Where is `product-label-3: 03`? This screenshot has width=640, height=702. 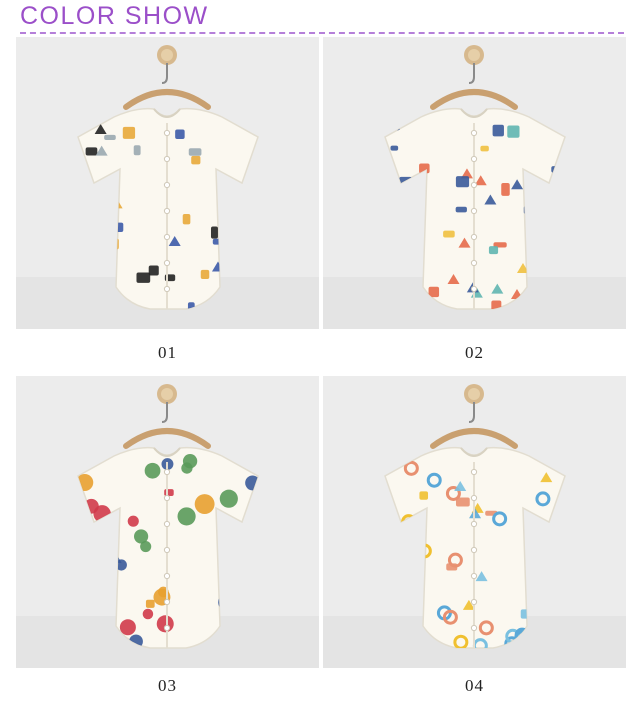
product-label-3: 03 is located at coordinates (167, 685).